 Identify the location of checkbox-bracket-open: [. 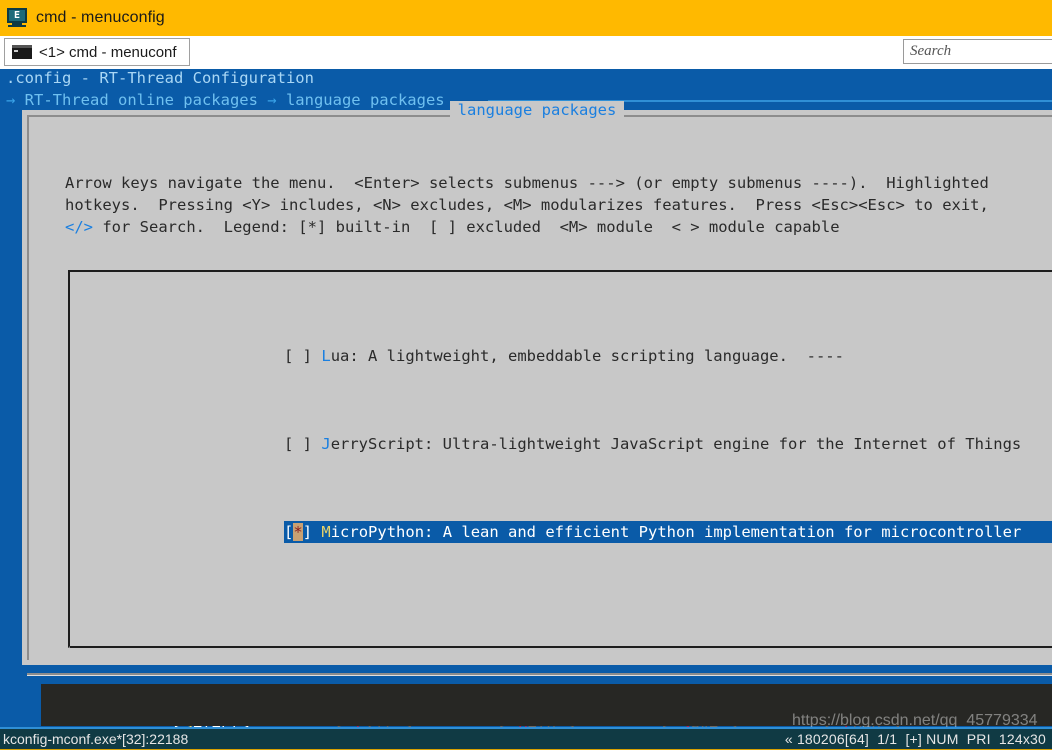
(289, 532).